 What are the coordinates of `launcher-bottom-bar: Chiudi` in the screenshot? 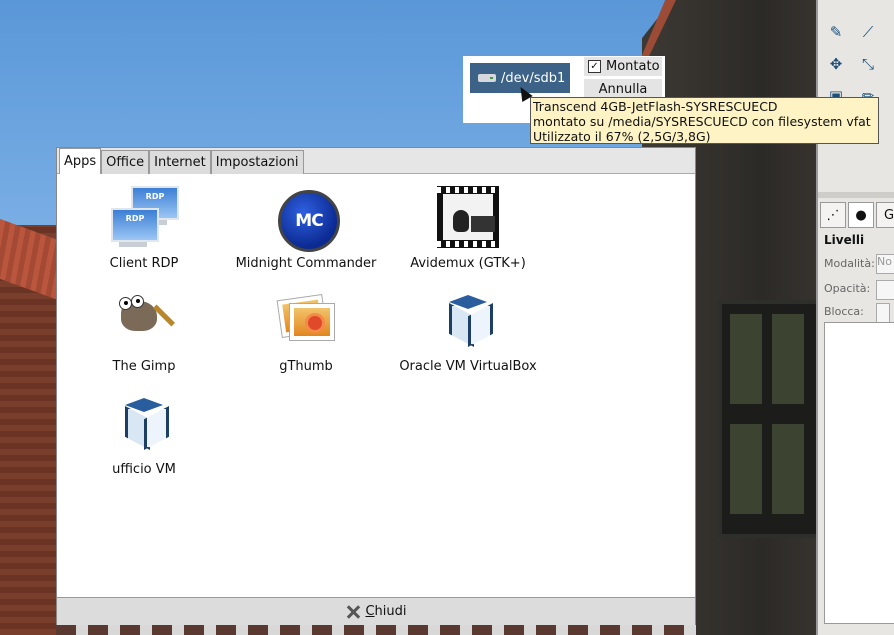 It's located at (376, 611).